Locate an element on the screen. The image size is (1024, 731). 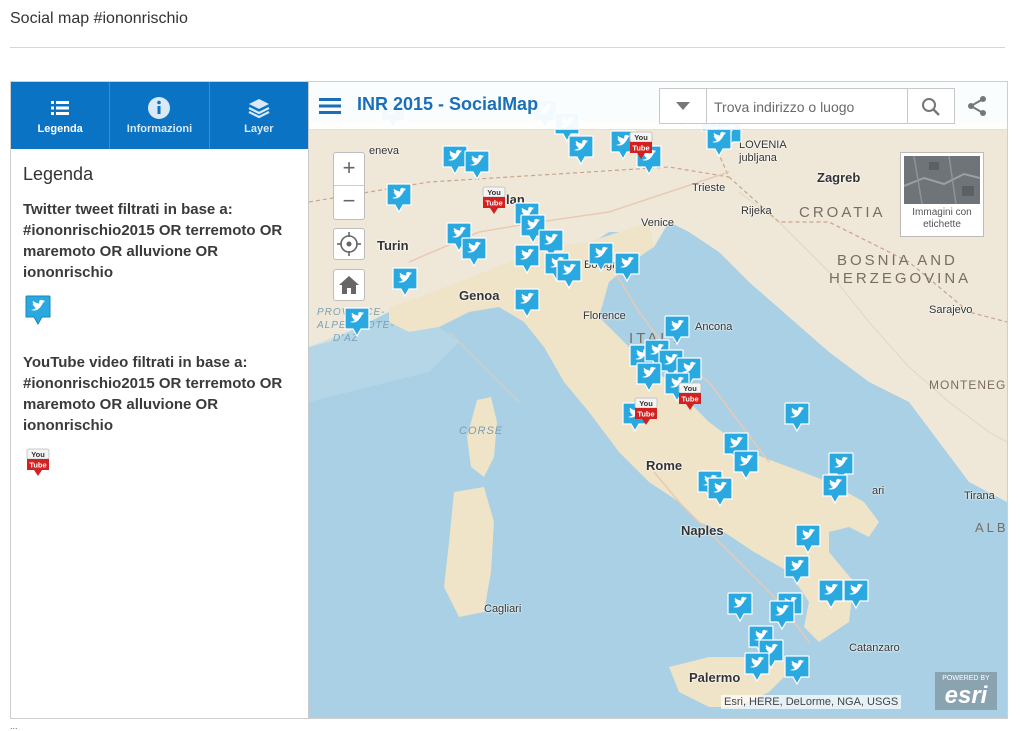
map-header: INR 2015 - SocialMap is located at coordinates (658, 106).